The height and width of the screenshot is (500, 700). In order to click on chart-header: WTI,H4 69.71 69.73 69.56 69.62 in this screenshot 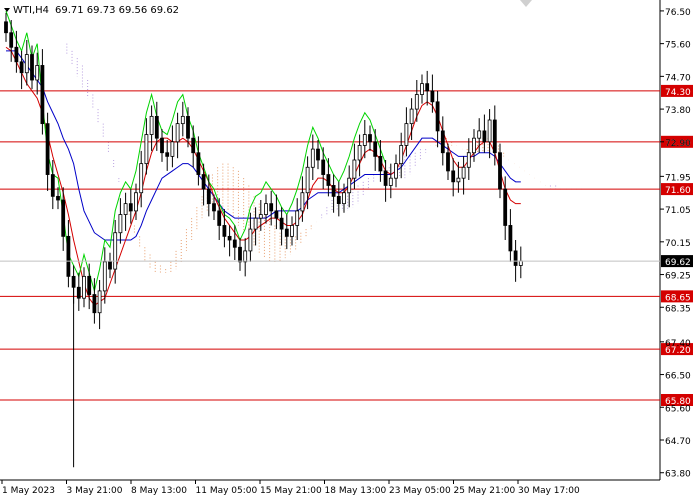, I will do `click(91, 10)`.